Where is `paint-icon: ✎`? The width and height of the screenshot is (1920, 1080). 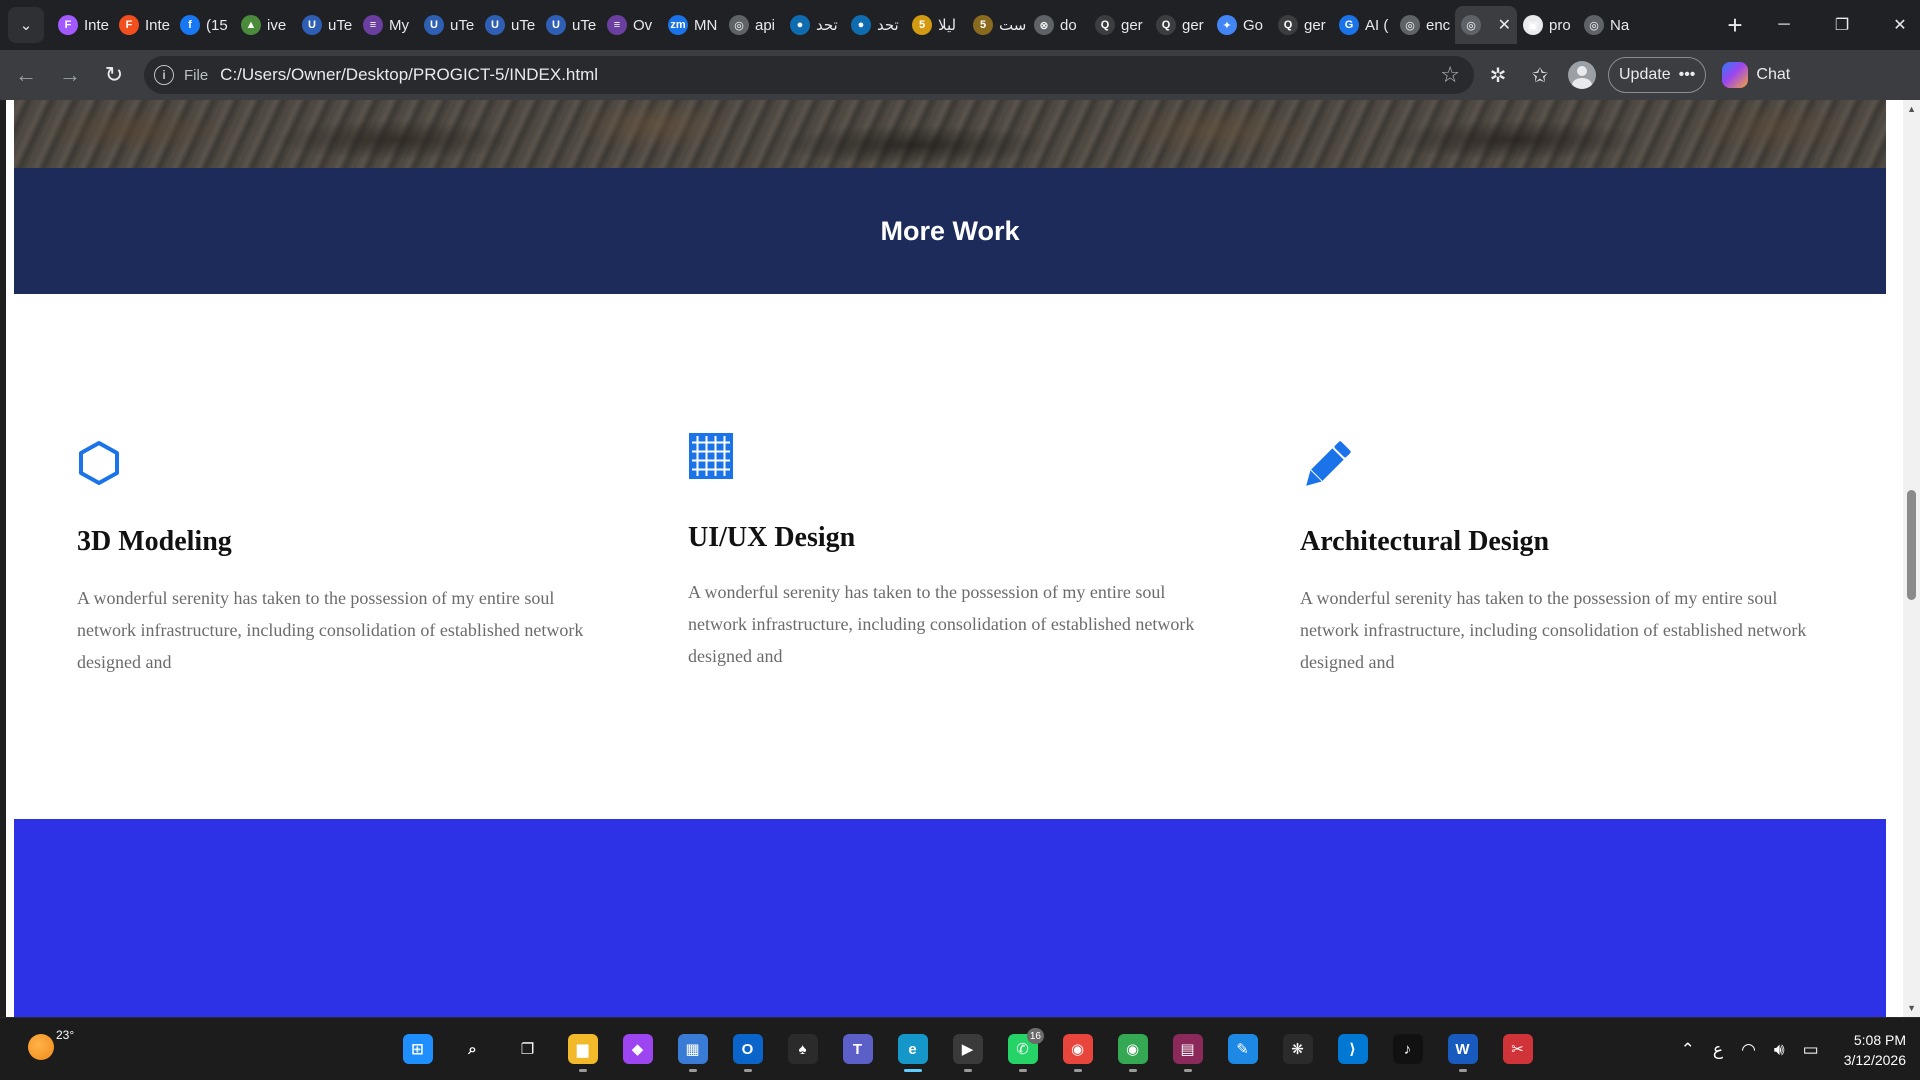 paint-icon: ✎ is located at coordinates (1242, 1049).